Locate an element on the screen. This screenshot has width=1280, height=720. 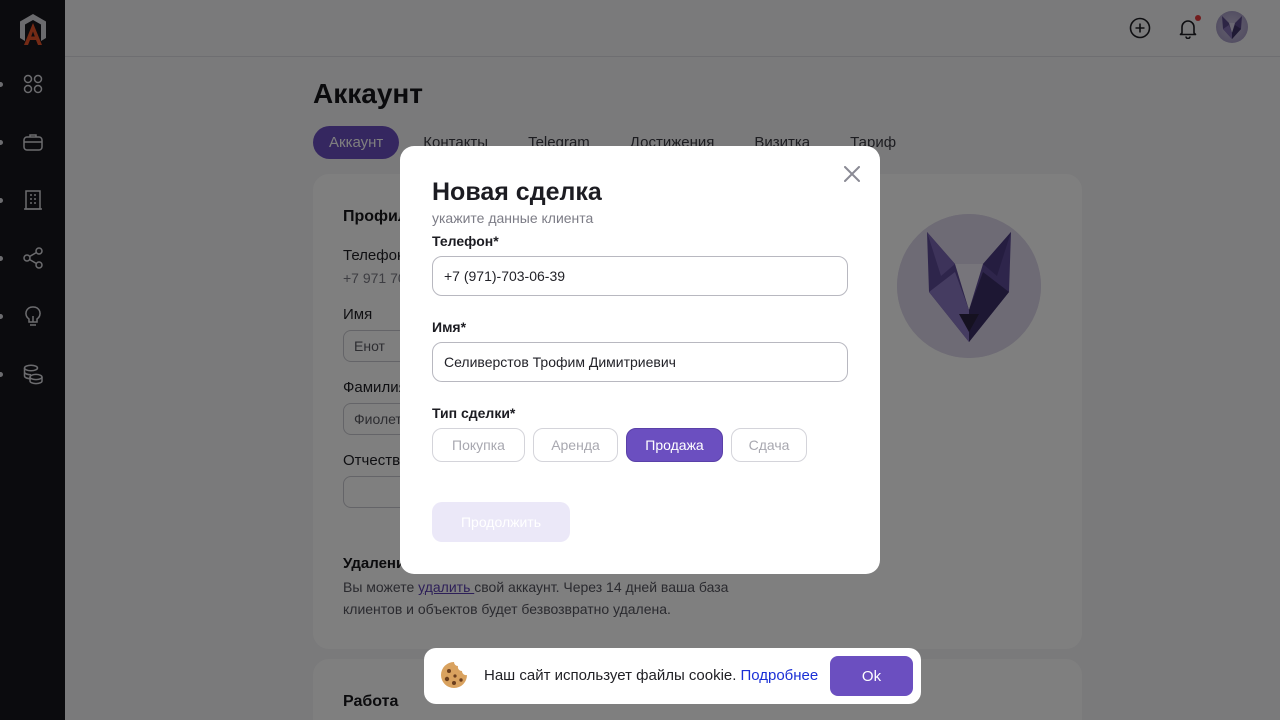
deal-type-sale: Продажа is located at coordinates (674, 445).